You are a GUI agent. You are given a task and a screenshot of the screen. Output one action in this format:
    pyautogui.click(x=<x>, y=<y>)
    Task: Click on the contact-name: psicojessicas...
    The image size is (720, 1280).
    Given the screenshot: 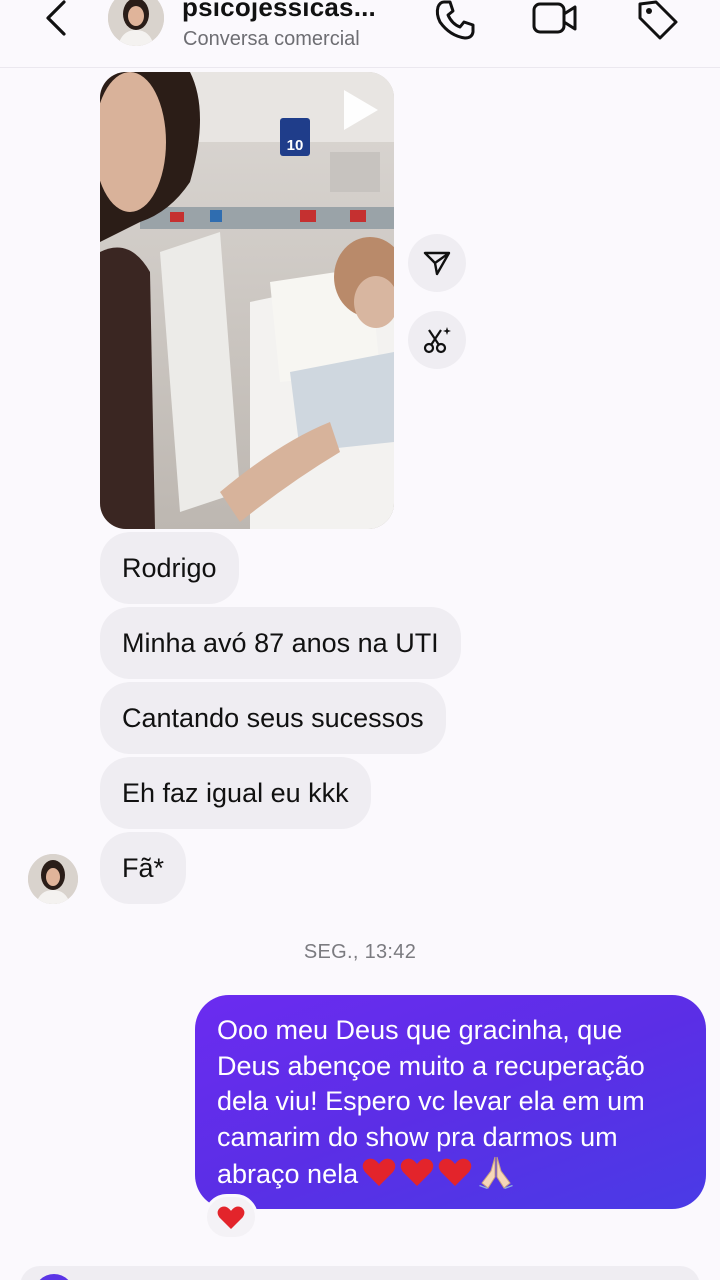 What is the action you would take?
    pyautogui.click(x=292, y=11)
    